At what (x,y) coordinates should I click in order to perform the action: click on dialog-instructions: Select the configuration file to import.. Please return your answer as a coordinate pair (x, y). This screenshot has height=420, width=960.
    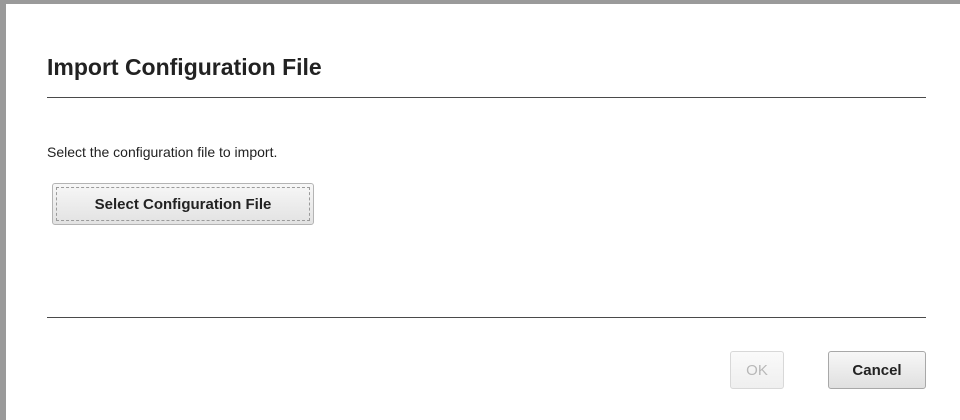
    Looking at the image, I should click on (162, 152).